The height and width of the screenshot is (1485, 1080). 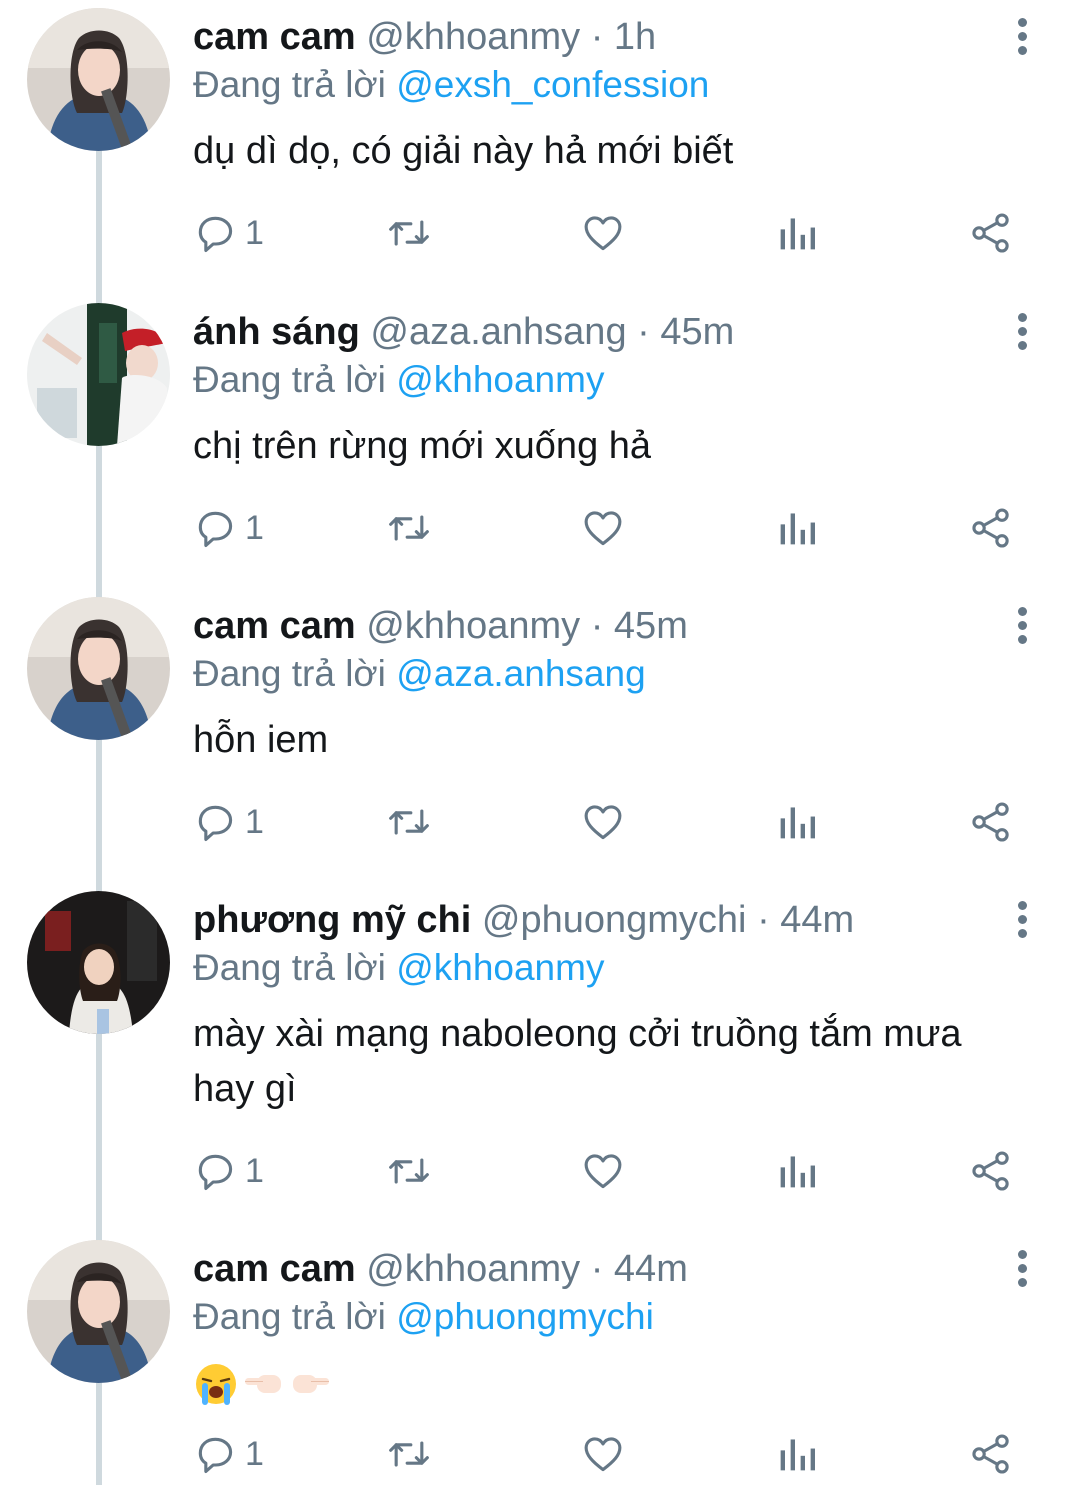 What do you see at coordinates (635, 37) in the screenshot?
I see `timestamp: 1h` at bounding box center [635, 37].